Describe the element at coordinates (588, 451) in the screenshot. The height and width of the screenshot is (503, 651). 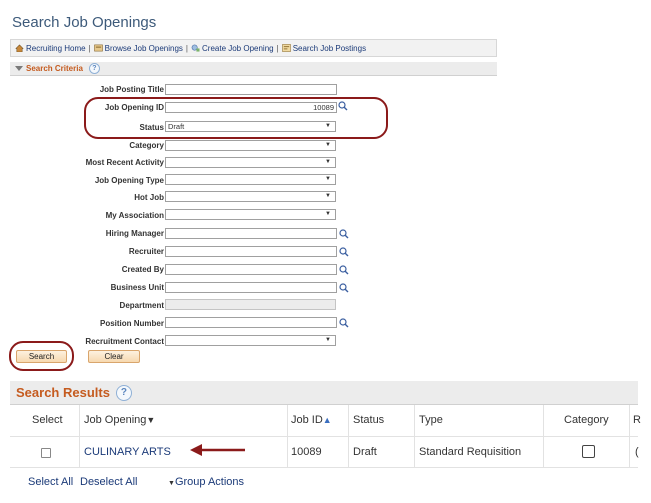
I see `category-checkbox` at that location.